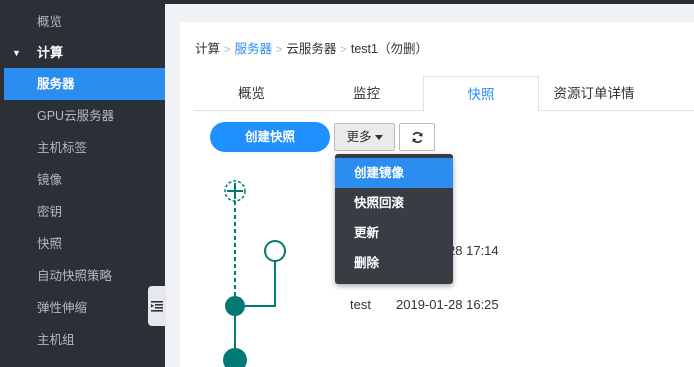  I want to click on snapshot-node-root, so click(235, 357).